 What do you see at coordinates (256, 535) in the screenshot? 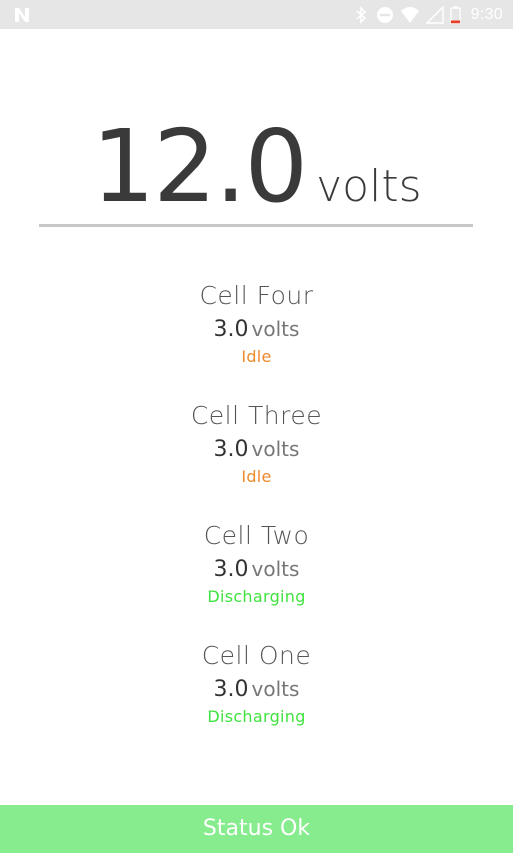
I see `cell-name: Cell Two` at bounding box center [256, 535].